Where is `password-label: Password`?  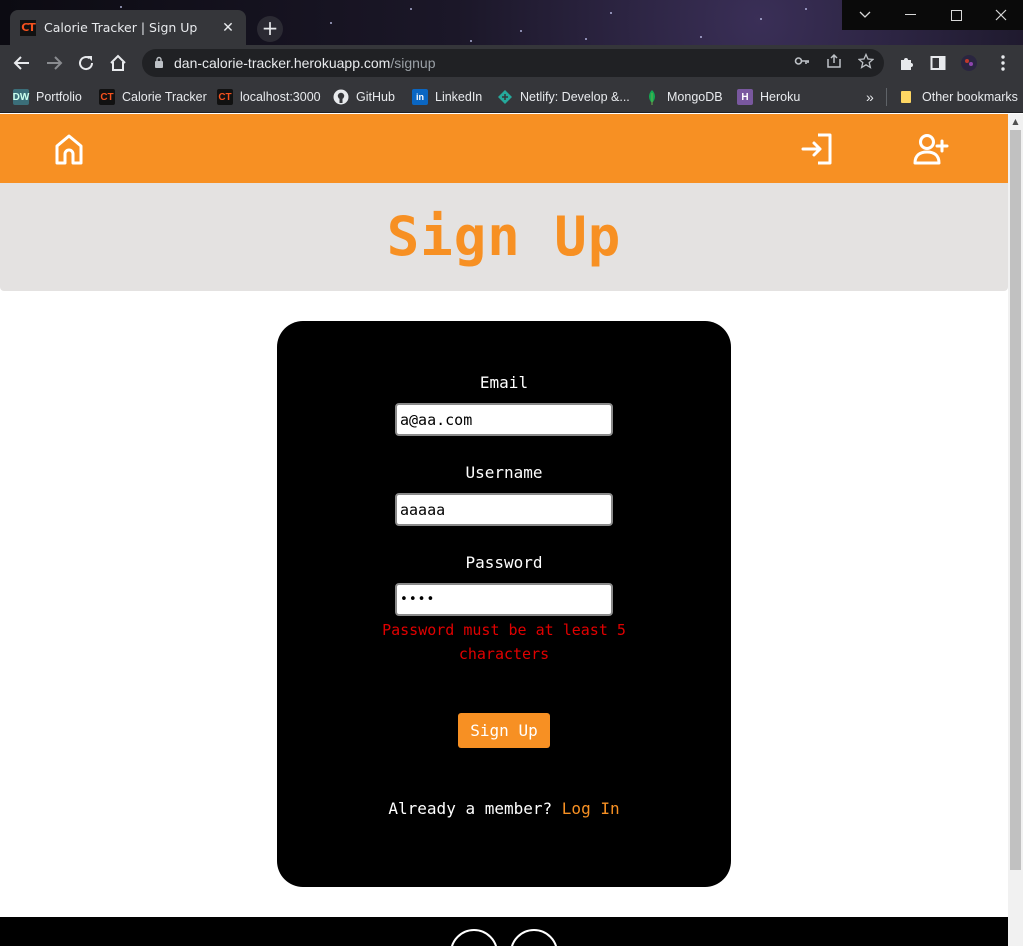 password-label: Password is located at coordinates (504, 562).